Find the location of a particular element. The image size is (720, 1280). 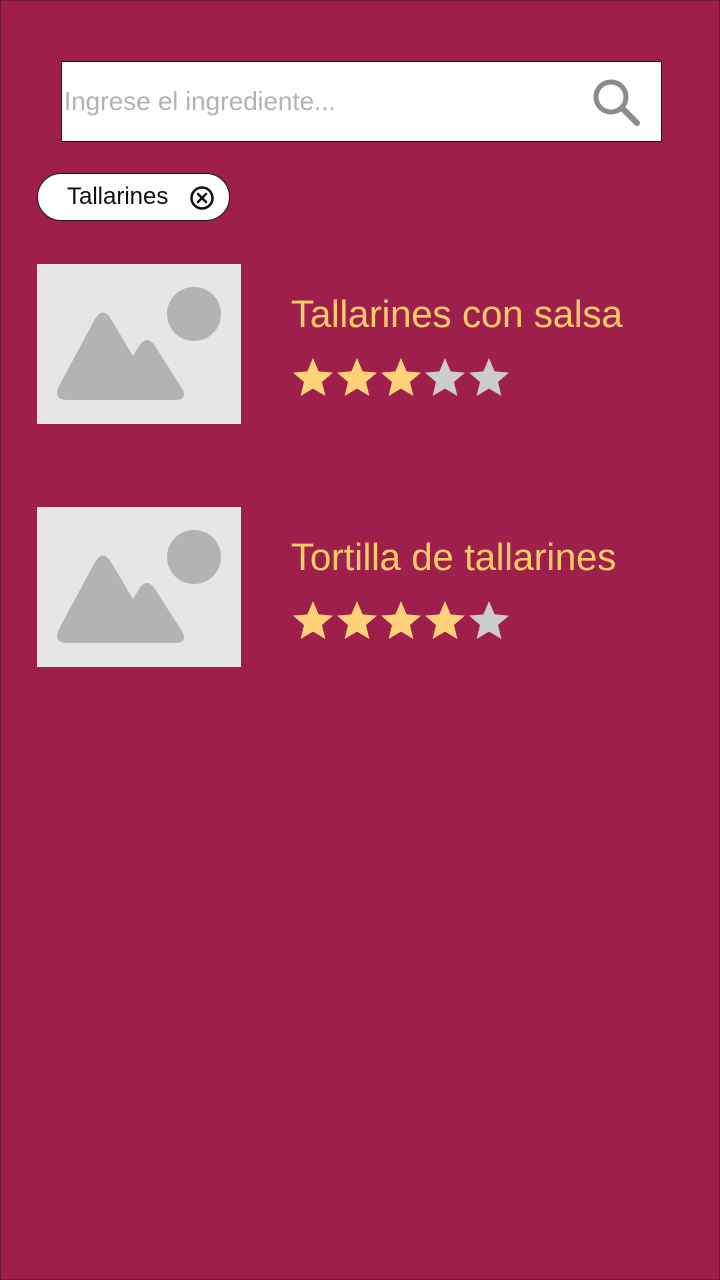

close-circle-icon is located at coordinates (202, 198).